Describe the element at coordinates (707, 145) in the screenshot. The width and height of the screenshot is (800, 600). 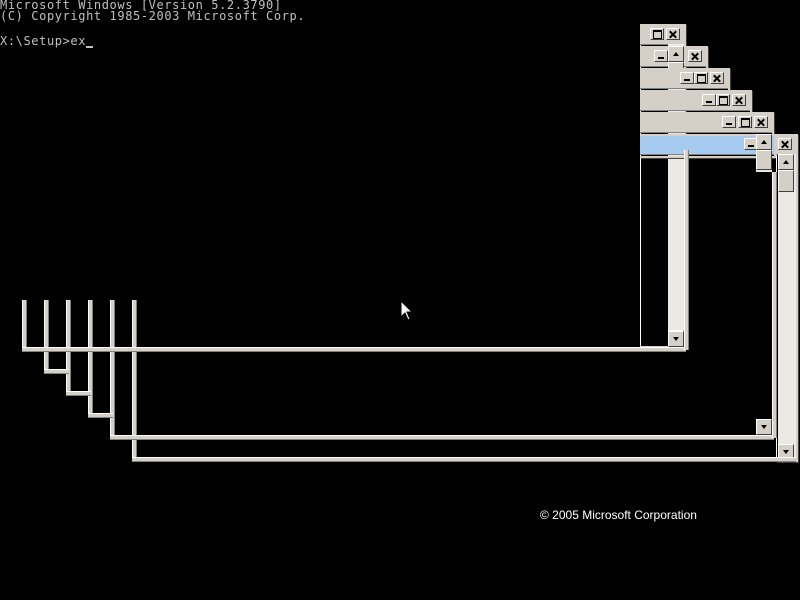
I see `window-6-titlebar` at that location.